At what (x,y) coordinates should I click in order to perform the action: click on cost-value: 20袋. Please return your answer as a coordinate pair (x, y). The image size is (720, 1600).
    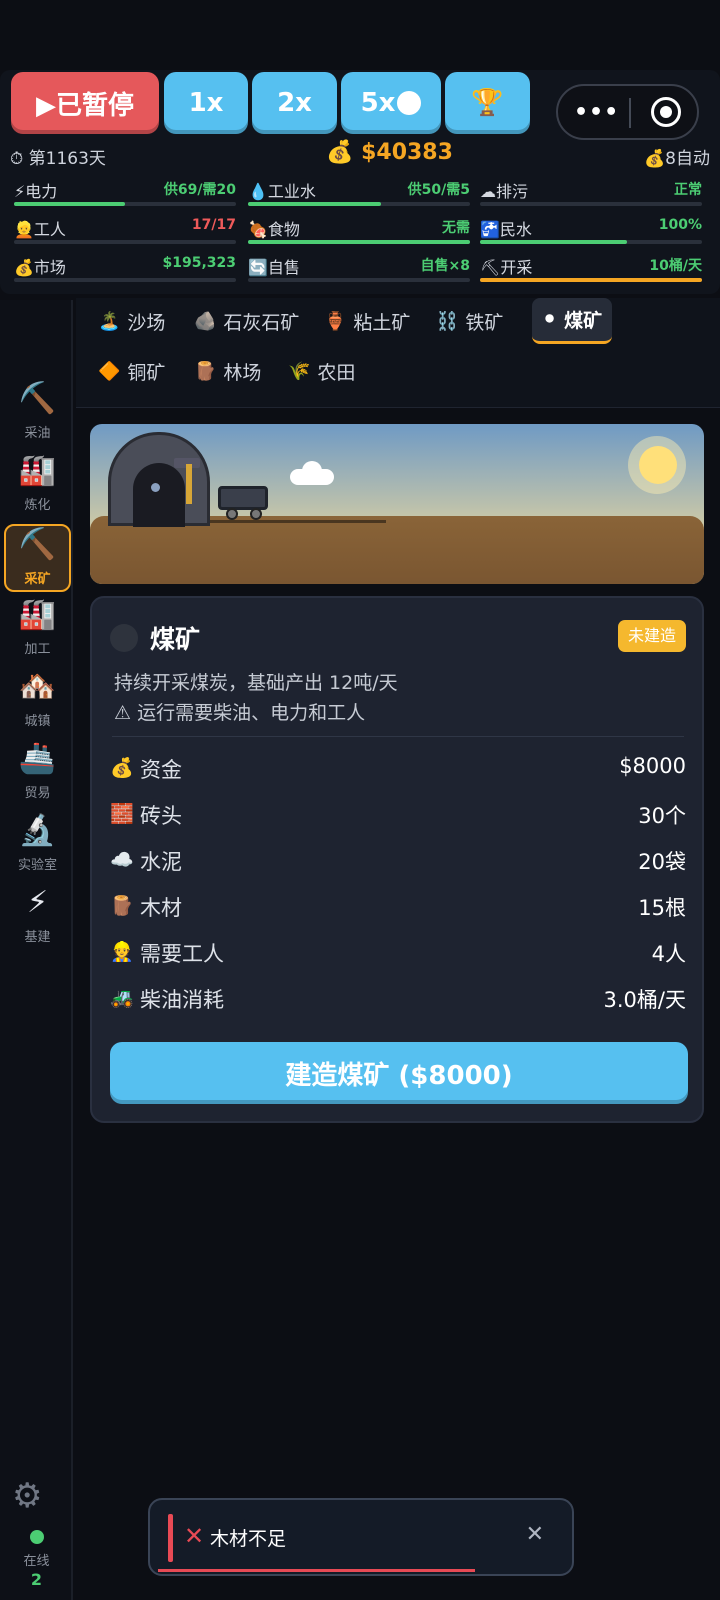
    Looking at the image, I should click on (662, 862).